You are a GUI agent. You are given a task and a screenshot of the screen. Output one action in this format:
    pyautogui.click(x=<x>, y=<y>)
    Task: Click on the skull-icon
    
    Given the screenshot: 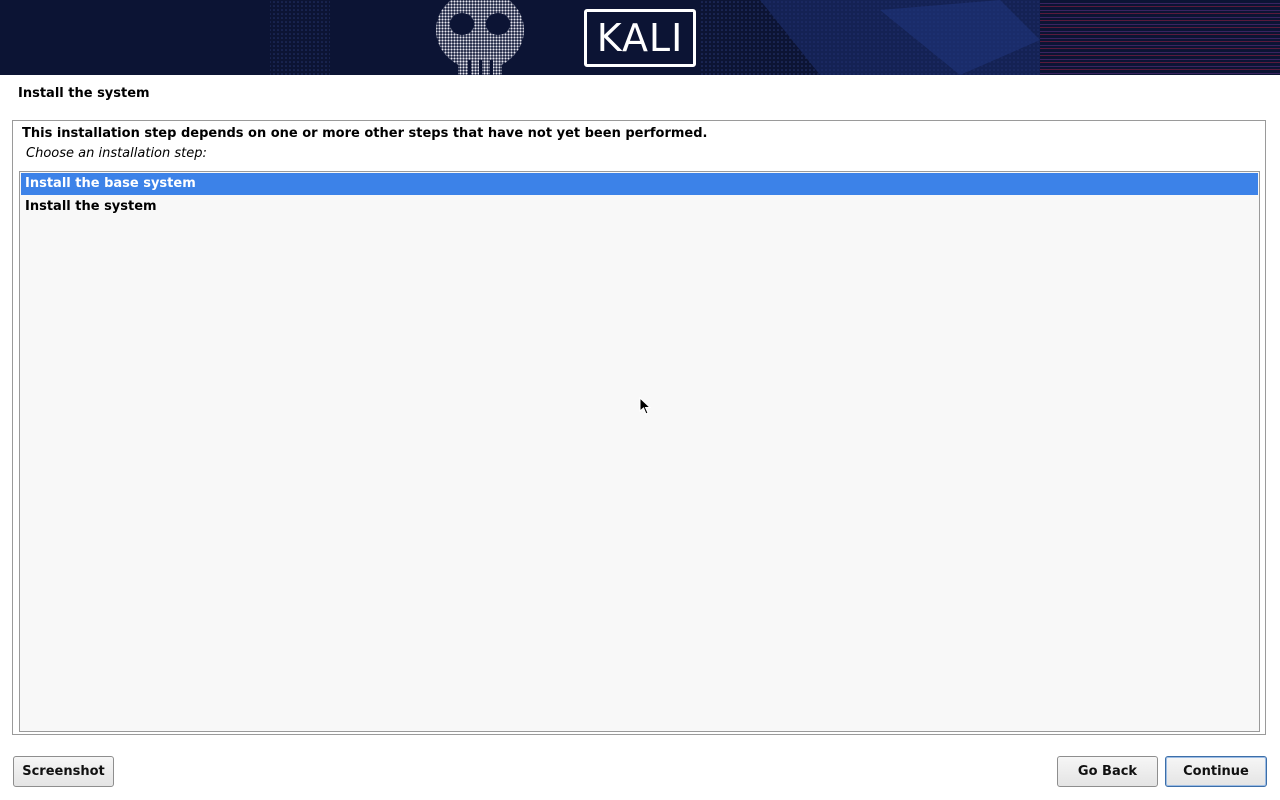 What is the action you would take?
    pyautogui.click(x=480, y=37)
    